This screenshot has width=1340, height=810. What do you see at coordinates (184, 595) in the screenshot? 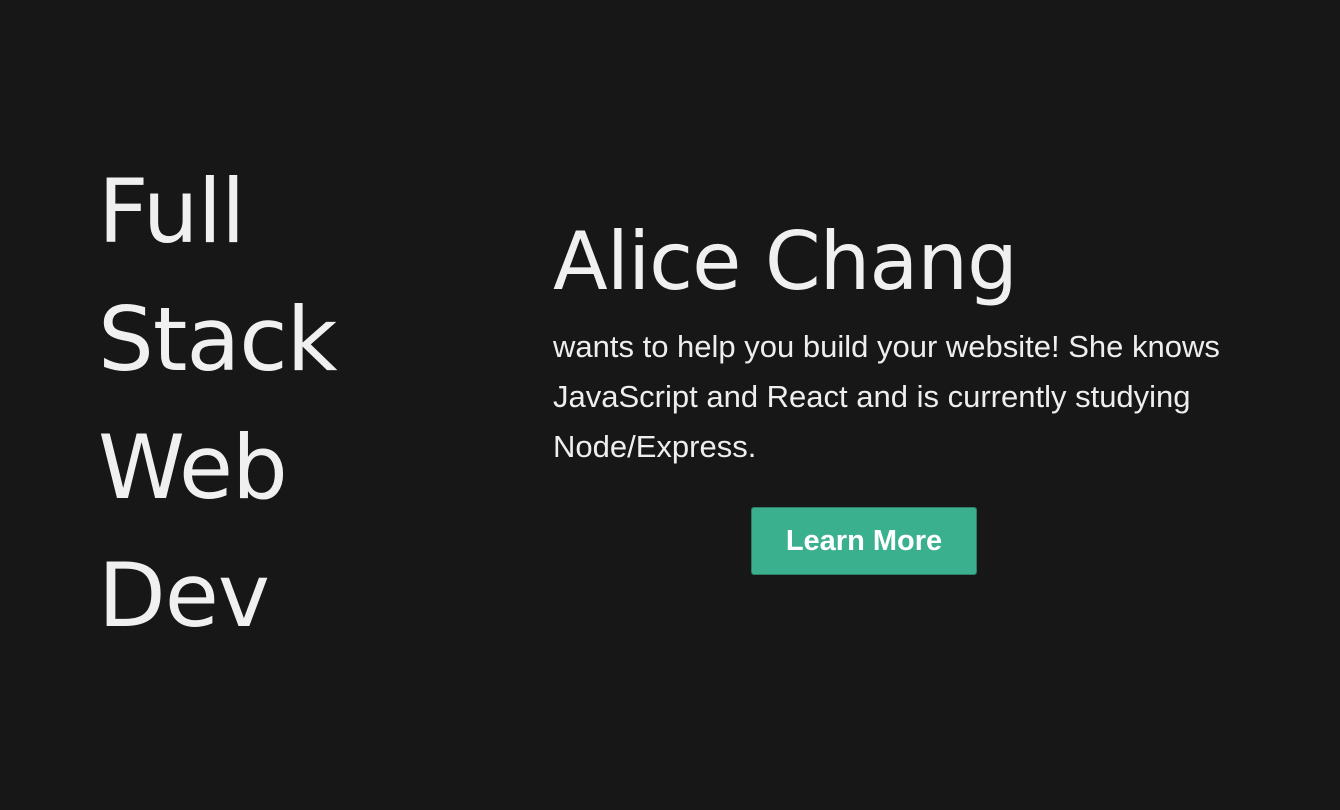
I see `tagline-line-dev: Dev` at bounding box center [184, 595].